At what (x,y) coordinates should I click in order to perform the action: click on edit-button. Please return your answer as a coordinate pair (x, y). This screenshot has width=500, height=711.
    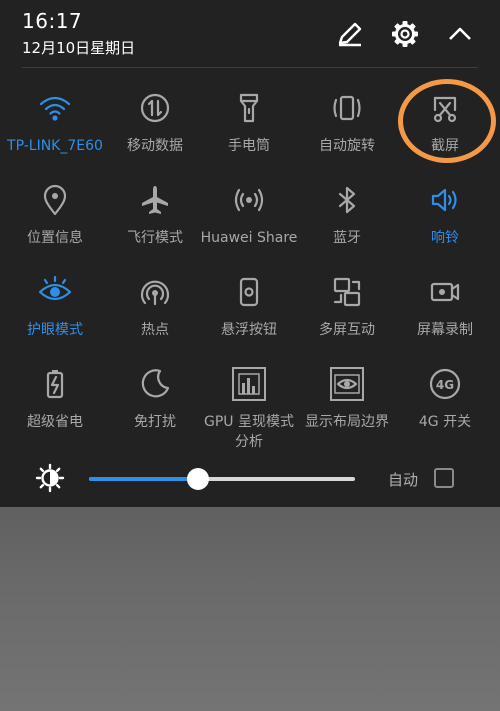
    Looking at the image, I should click on (350, 34).